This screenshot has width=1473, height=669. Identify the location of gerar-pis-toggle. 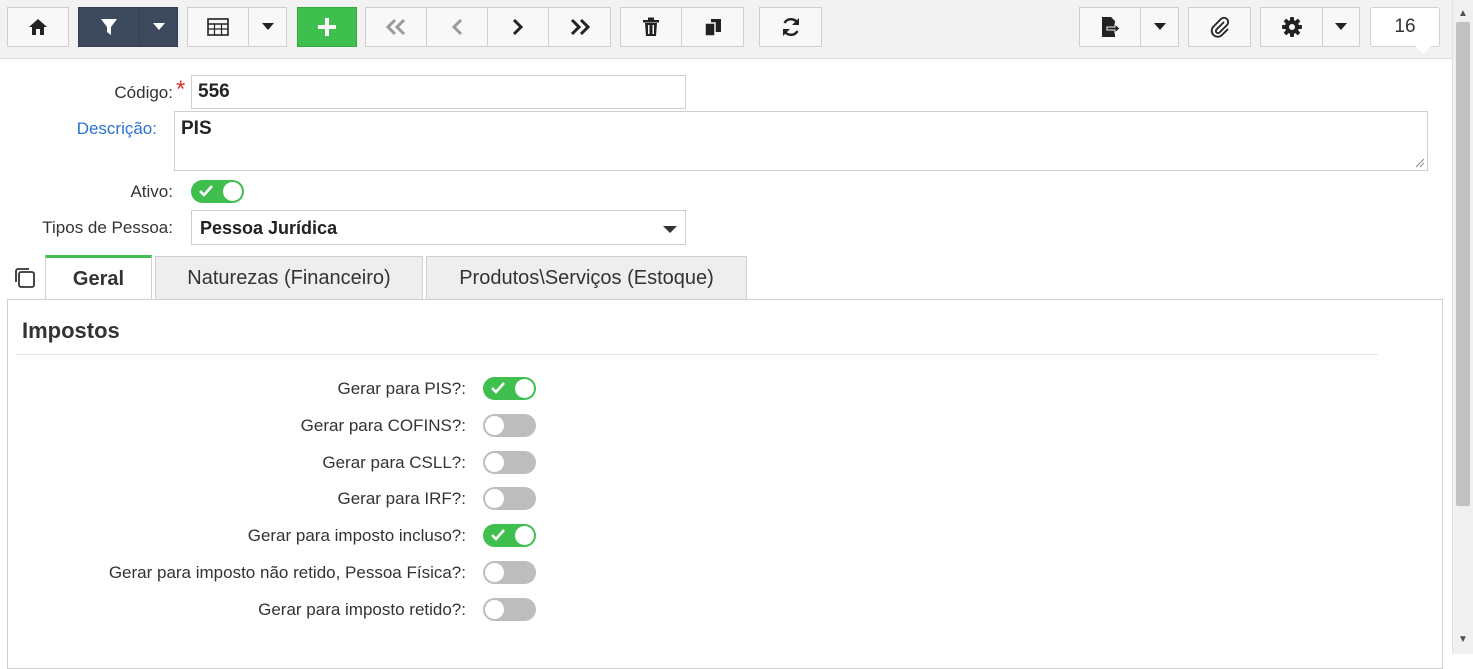
(509, 388).